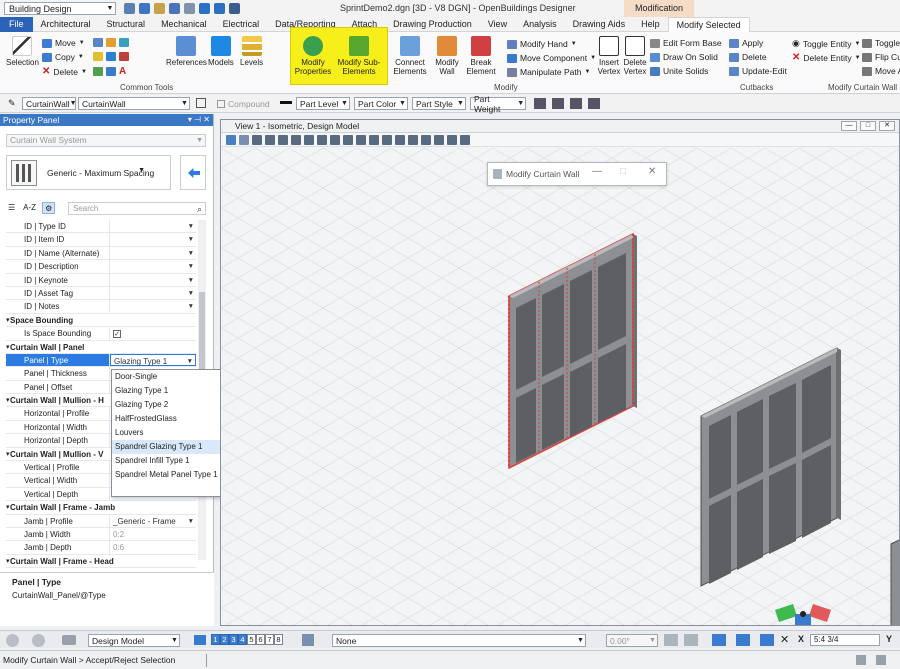  Describe the element at coordinates (101, 334) in the screenshot. I see `property-row: Is Space Bounding ✓` at that location.